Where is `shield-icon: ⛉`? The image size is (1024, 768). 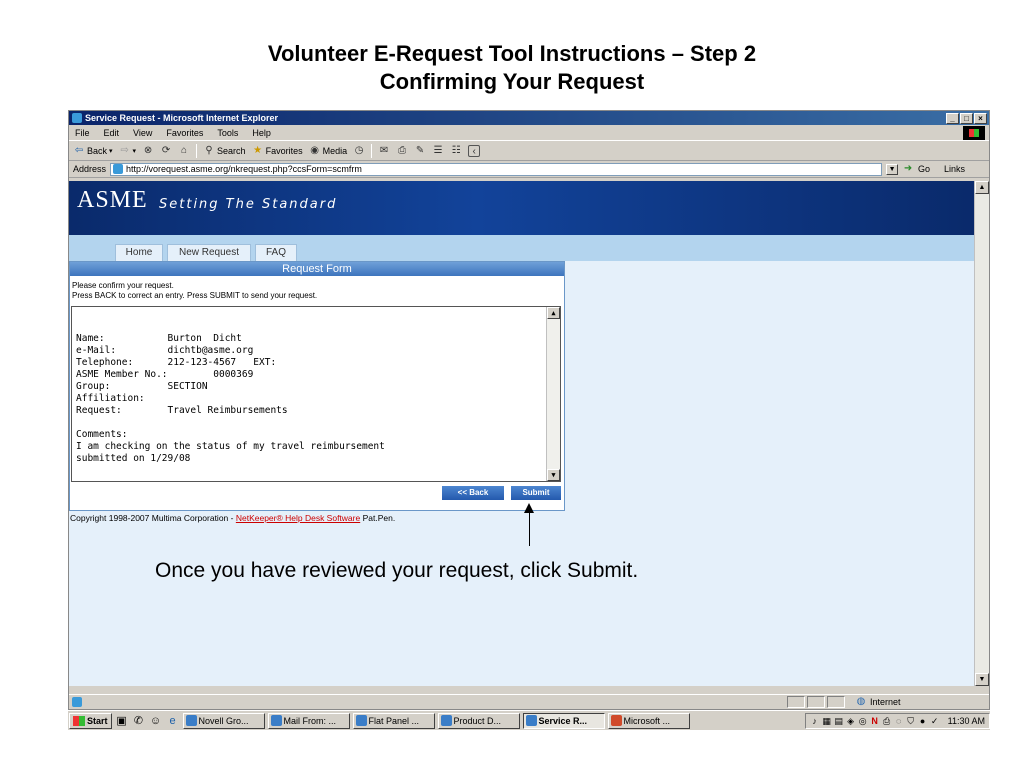 shield-icon: ⛉ is located at coordinates (911, 721).